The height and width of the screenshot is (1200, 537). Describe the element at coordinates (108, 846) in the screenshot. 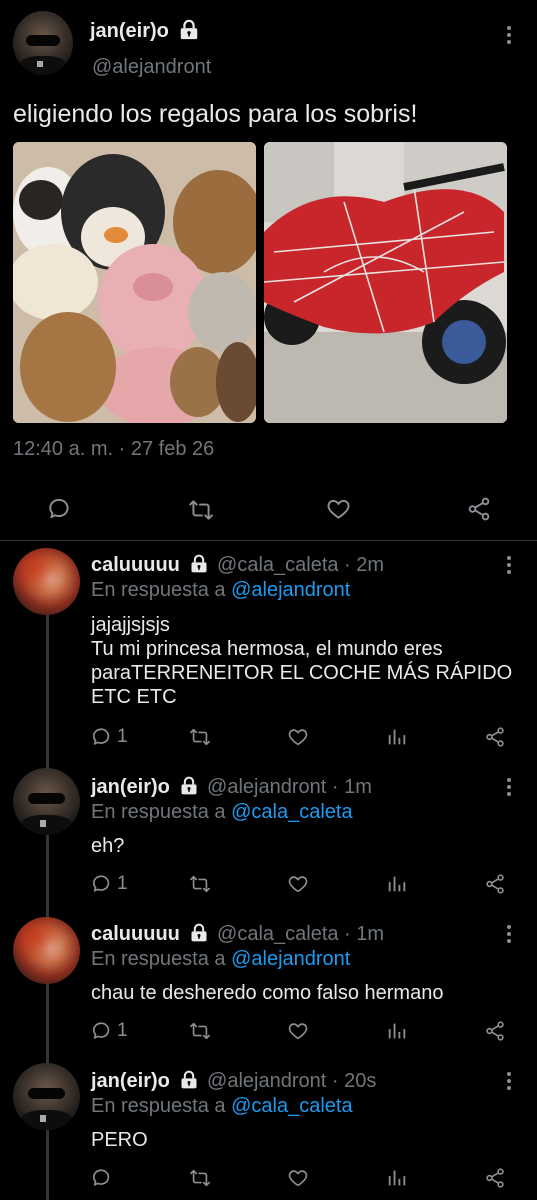

I see `reply-text: eh?` at that location.